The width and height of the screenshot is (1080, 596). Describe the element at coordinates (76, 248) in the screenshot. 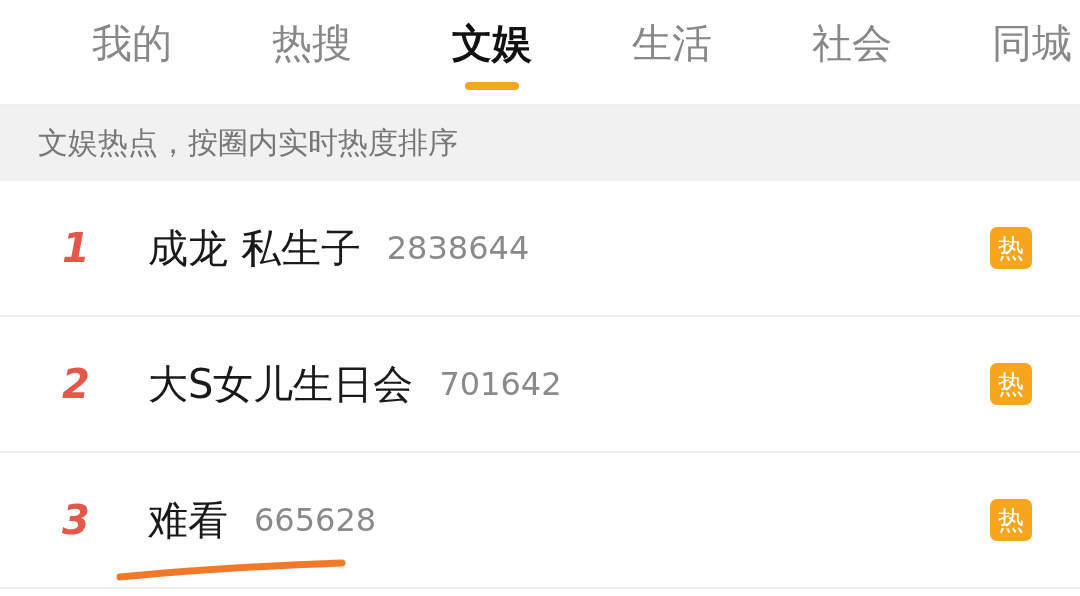

I see `rank-number: 1` at that location.